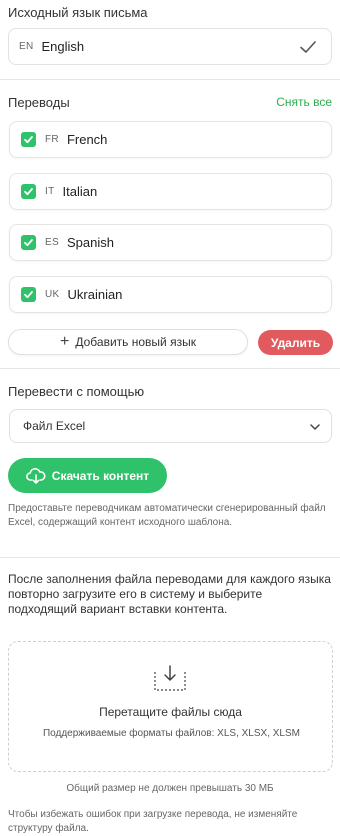  What do you see at coordinates (35, 475) in the screenshot?
I see `cloud-download-icon` at bounding box center [35, 475].